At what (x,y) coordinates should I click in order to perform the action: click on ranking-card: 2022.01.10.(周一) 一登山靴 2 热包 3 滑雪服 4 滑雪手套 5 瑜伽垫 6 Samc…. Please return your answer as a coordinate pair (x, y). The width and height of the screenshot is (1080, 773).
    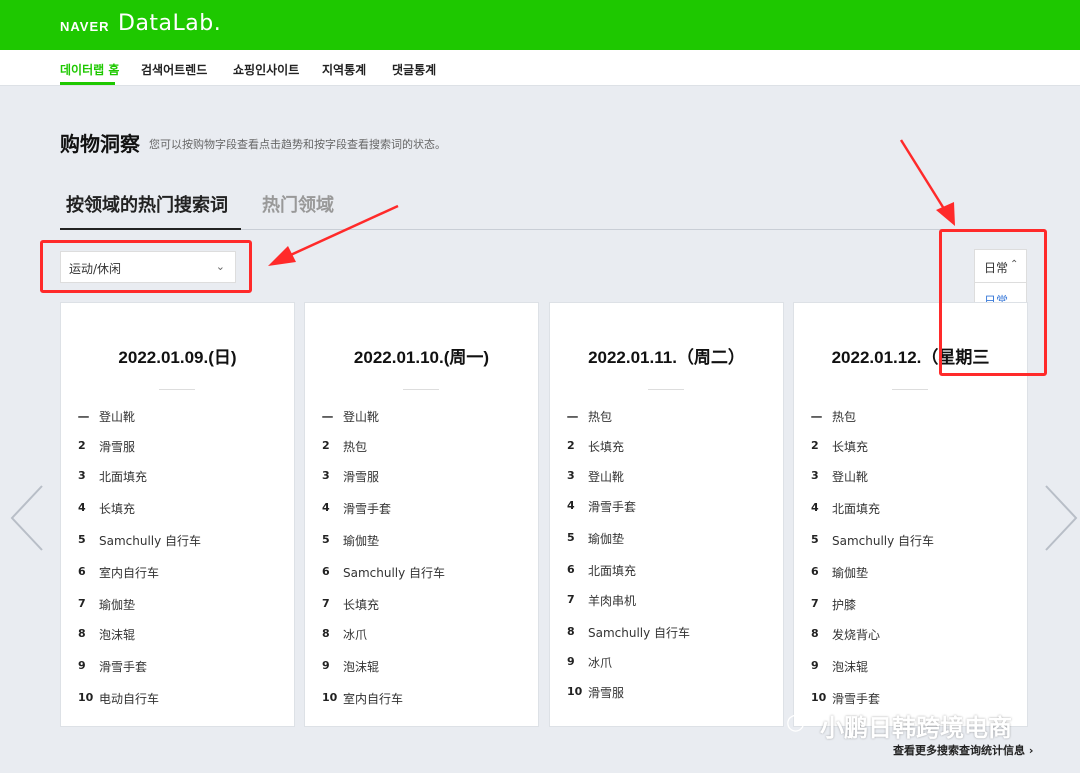
    Looking at the image, I should click on (421, 514).